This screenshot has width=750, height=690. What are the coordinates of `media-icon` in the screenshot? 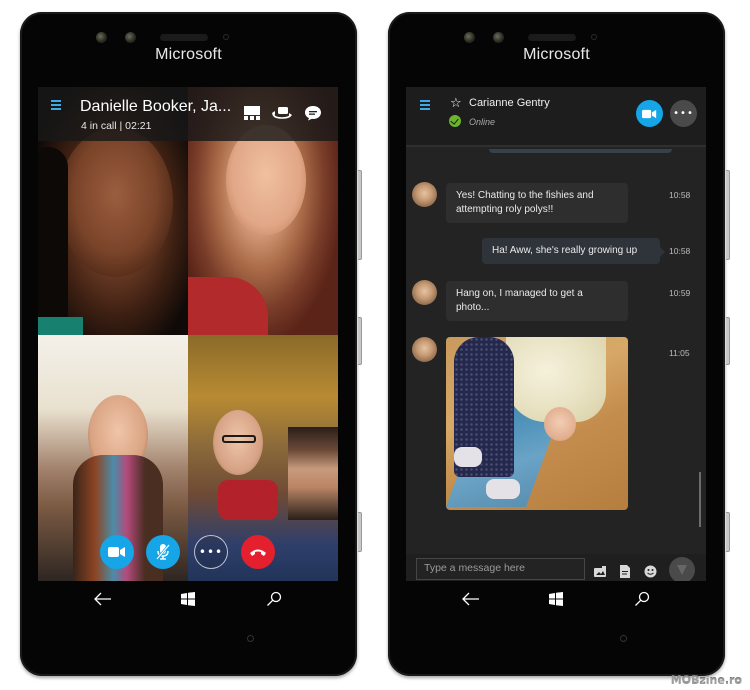 It's located at (600, 570).